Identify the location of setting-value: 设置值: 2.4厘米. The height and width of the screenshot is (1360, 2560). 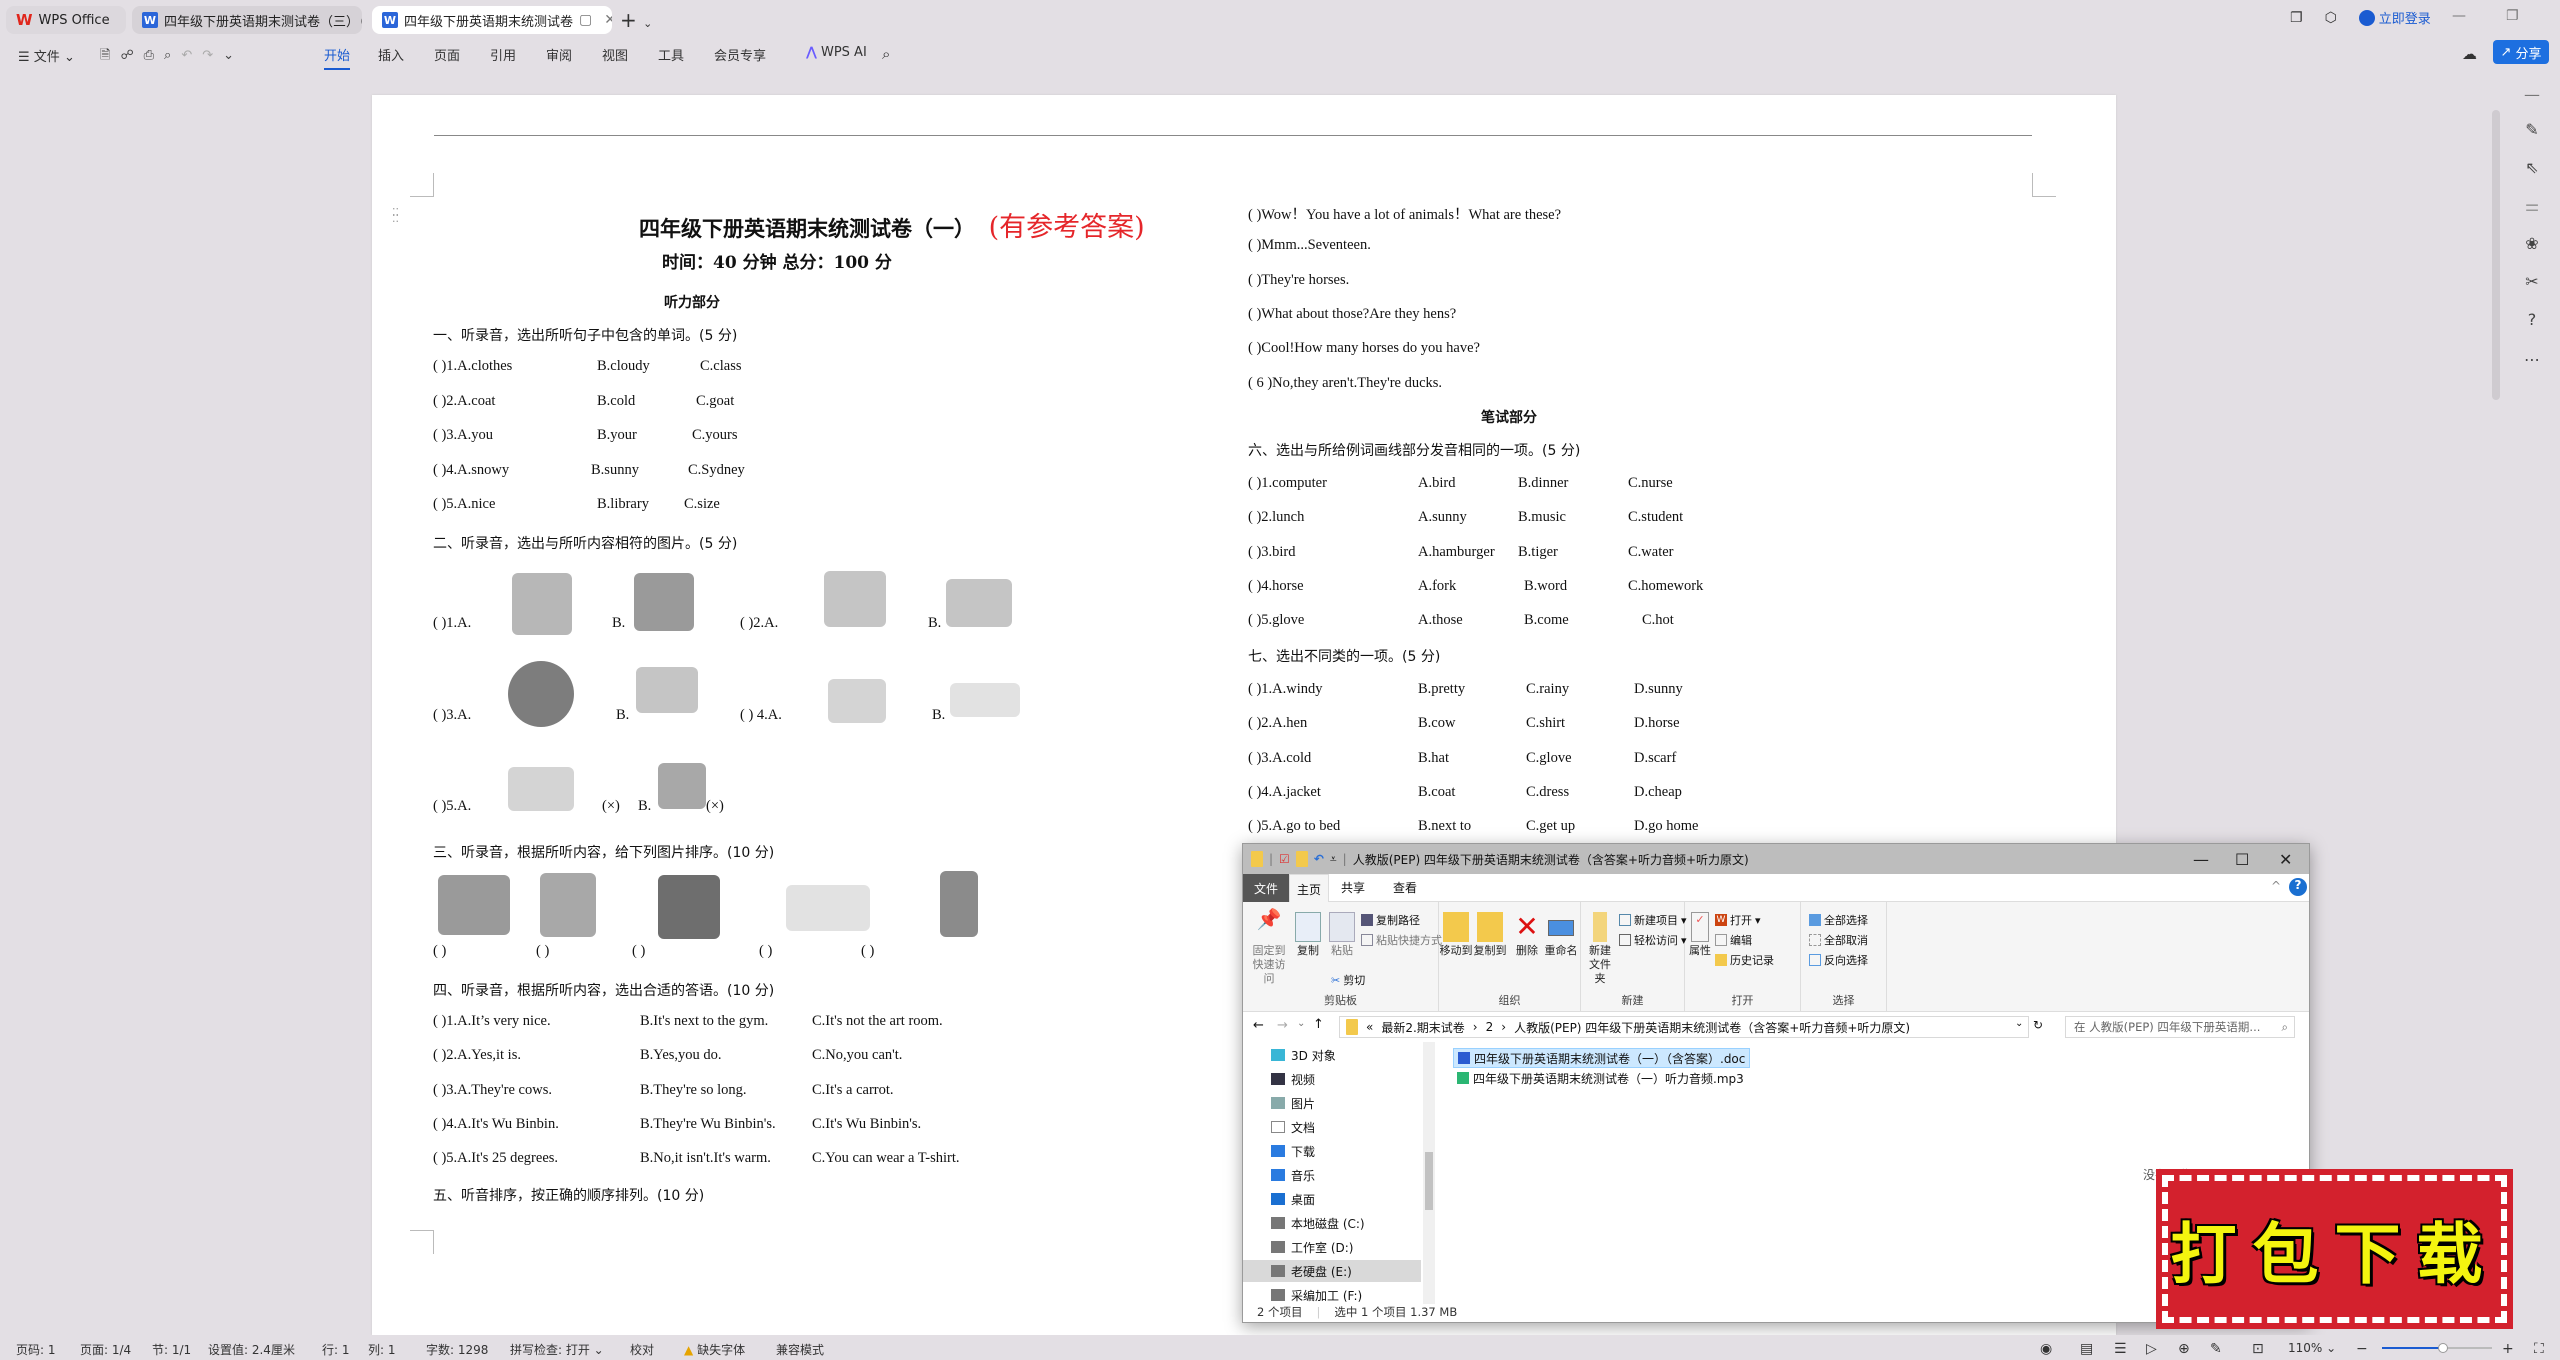
(251, 1349).